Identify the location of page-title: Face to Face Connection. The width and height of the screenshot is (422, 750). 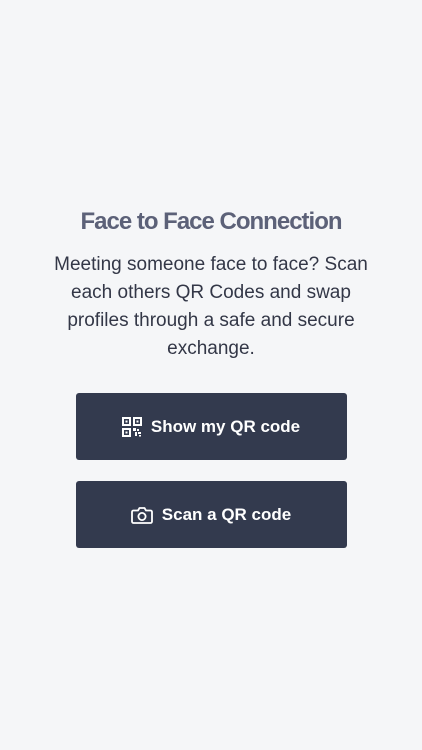
(211, 221).